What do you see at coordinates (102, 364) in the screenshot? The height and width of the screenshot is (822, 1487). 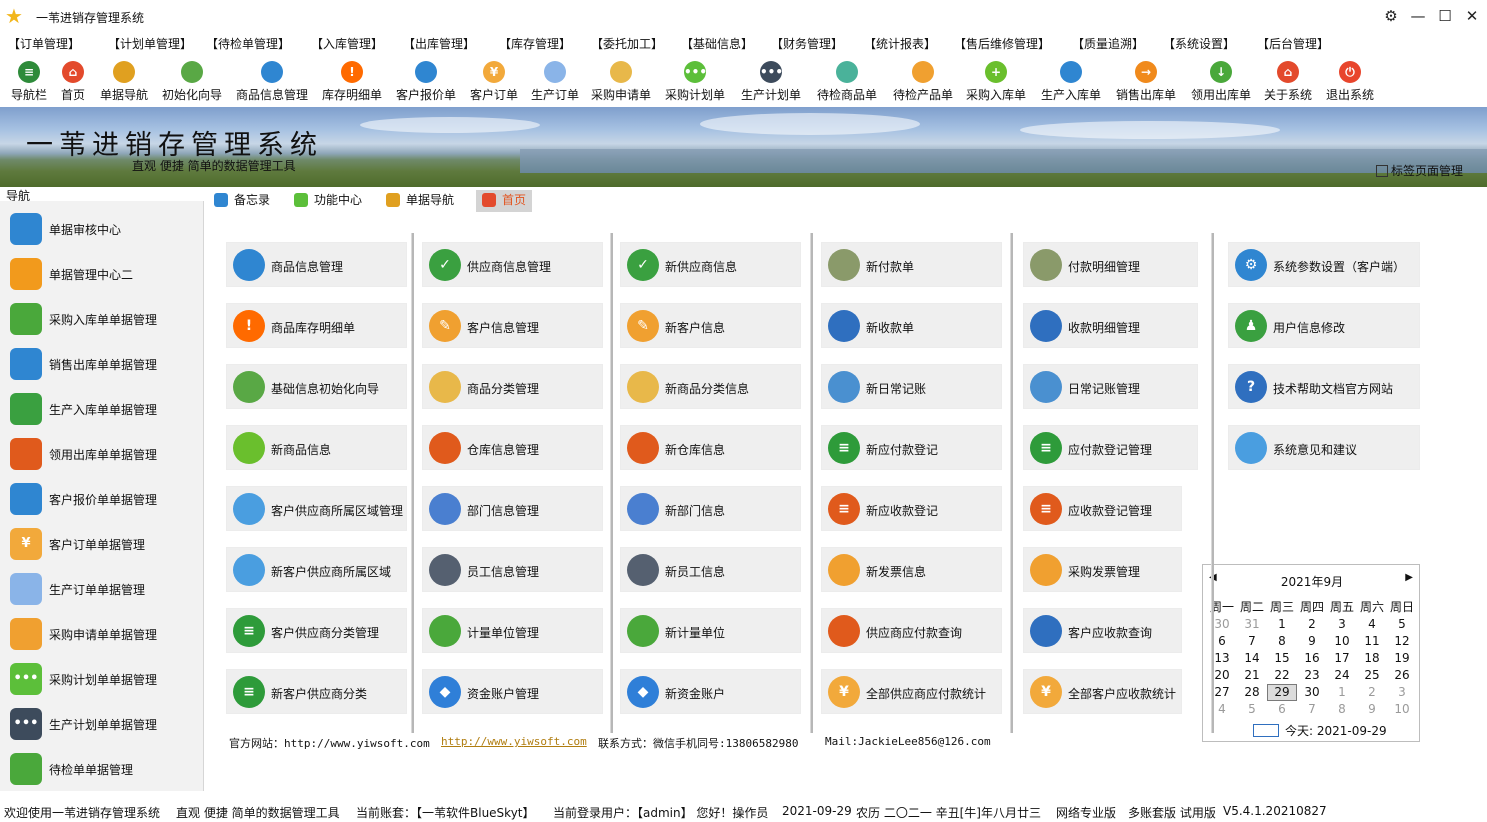 I see `nav-item: 销售出库单单据管理` at bounding box center [102, 364].